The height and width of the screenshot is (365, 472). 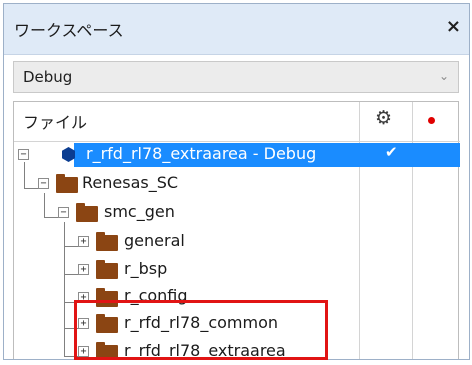 What do you see at coordinates (236, 29) in the screenshot?
I see `title-bar: ワークスペース ×` at bounding box center [236, 29].